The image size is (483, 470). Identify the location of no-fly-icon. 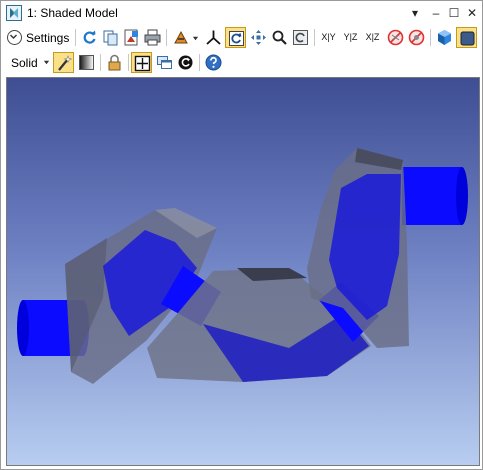
(395, 37).